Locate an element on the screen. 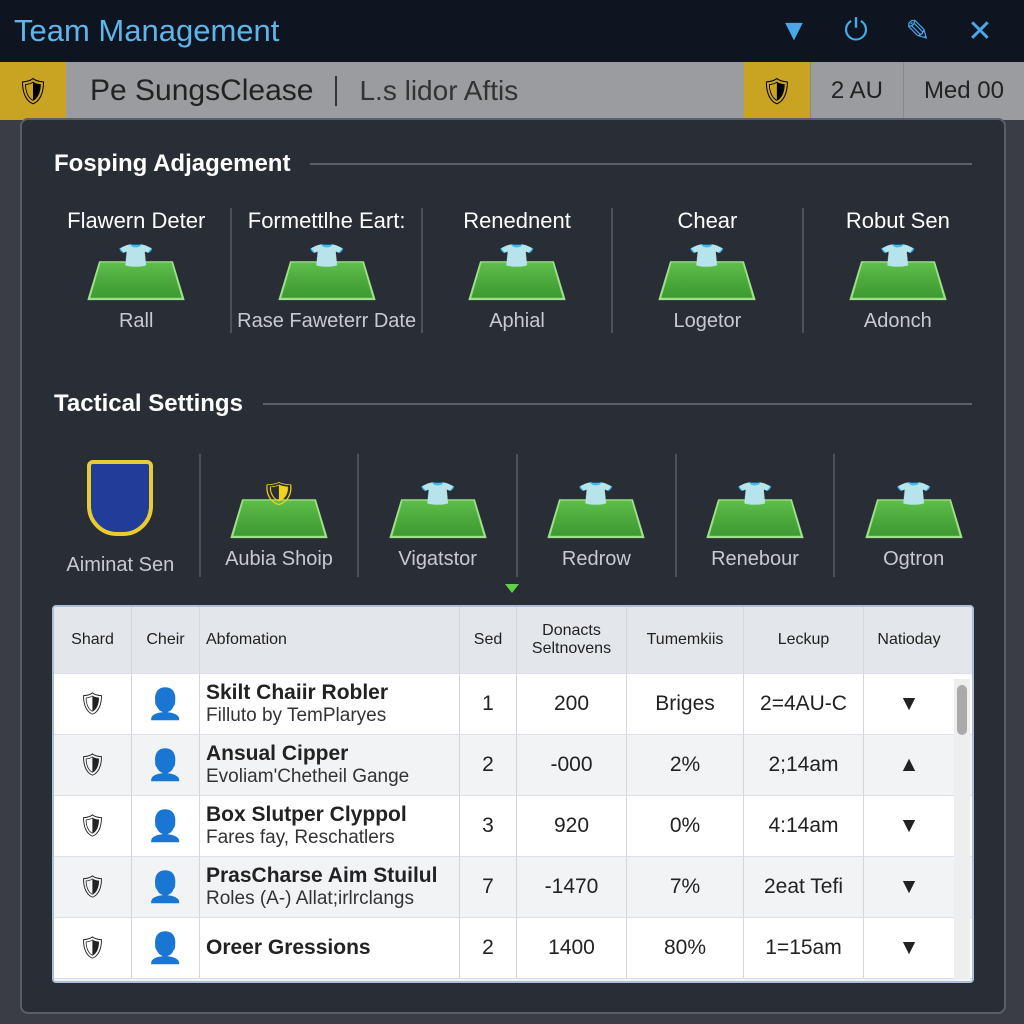 The image size is (1024, 1024). tactic-card: 👕 Vigatstor is located at coordinates (439, 515).